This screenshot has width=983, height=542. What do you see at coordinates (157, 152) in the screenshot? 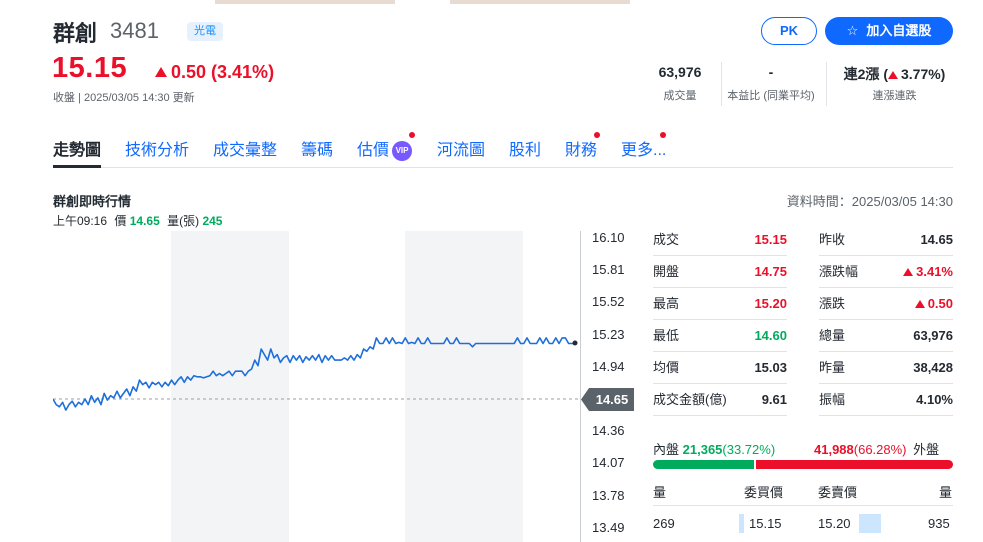
I see `tab-technical: 技術分析` at bounding box center [157, 152].